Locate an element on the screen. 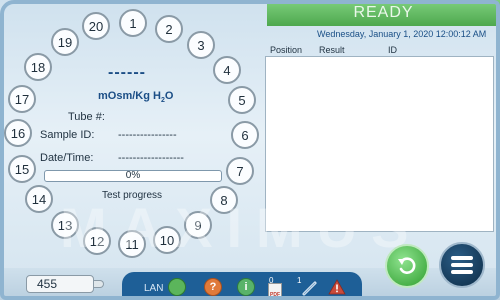 The width and height of the screenshot is (500, 300). osmolality-value: ------ is located at coordinates (127, 72).